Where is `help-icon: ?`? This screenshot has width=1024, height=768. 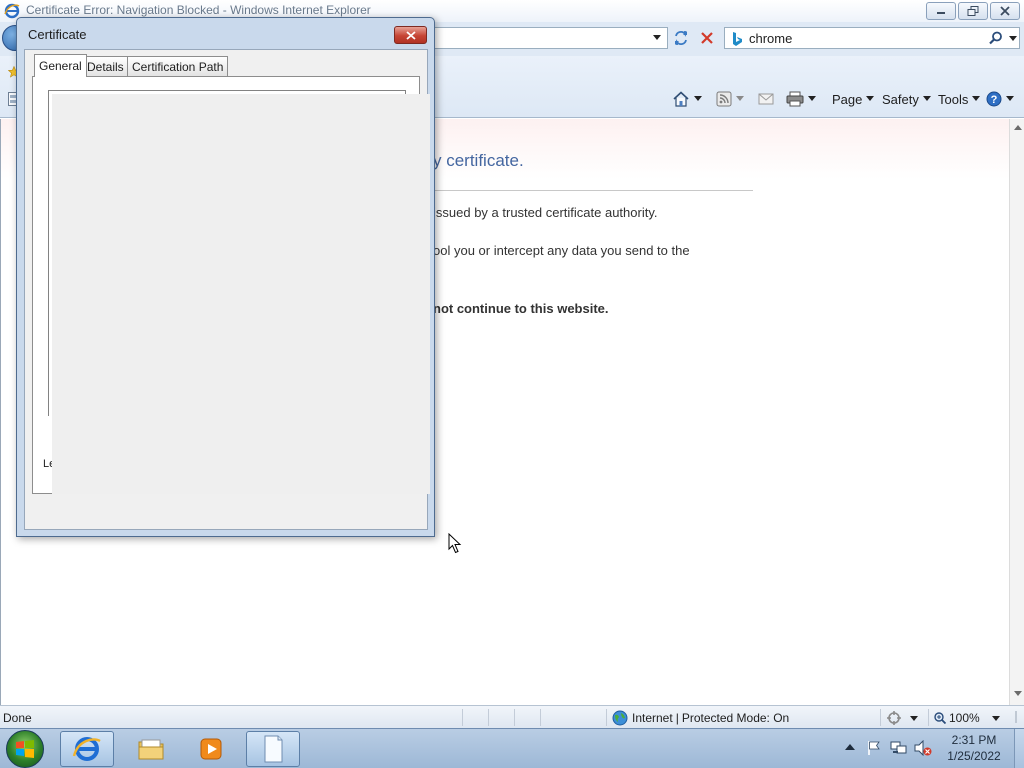
help-icon: ? is located at coordinates (994, 99).